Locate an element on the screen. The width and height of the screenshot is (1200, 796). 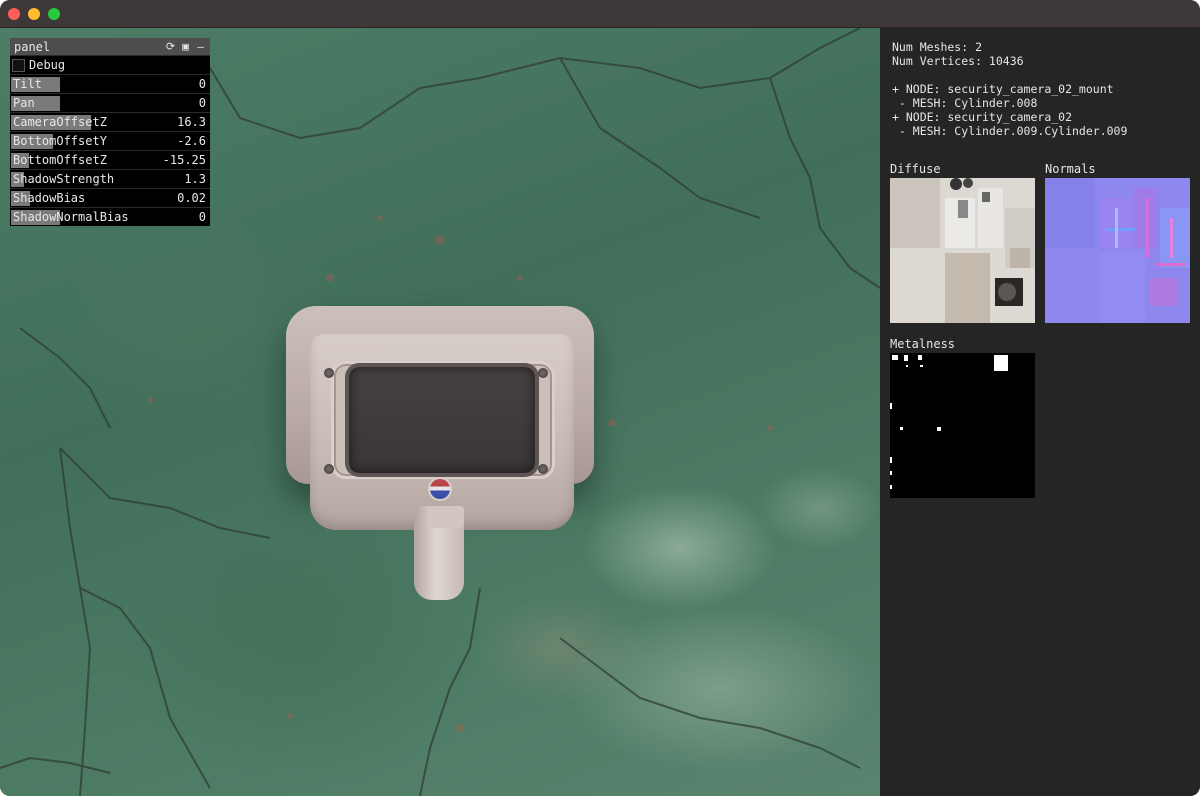
slider-shadowstrength: ShadowStrength 1.3 is located at coordinates (110, 178).